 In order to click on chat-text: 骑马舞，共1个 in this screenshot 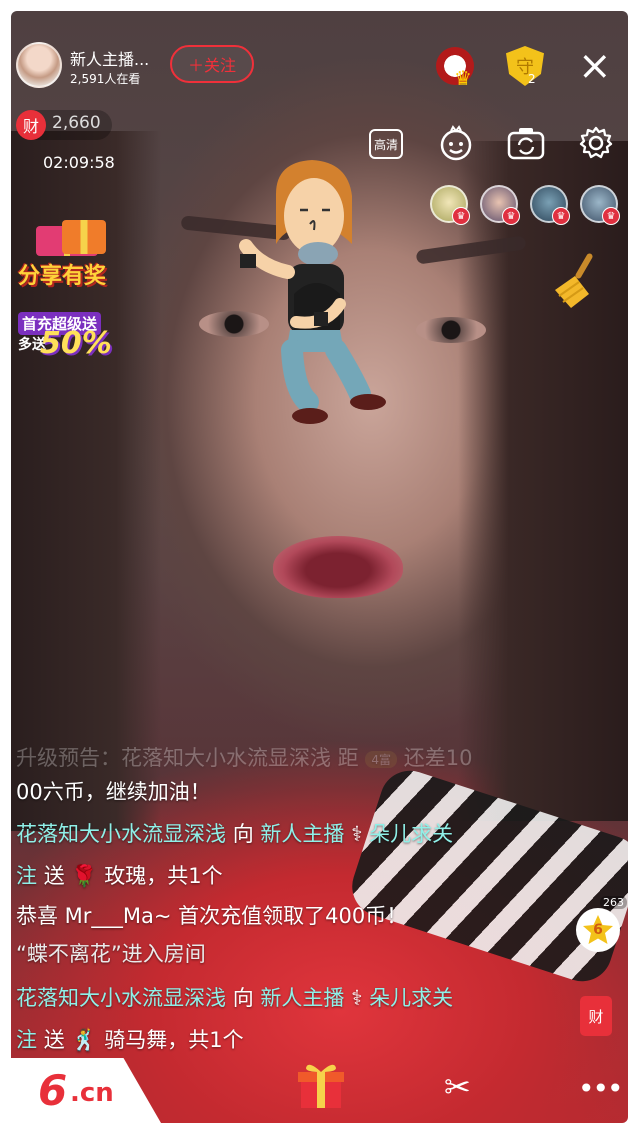, I will do `click(174, 1040)`.